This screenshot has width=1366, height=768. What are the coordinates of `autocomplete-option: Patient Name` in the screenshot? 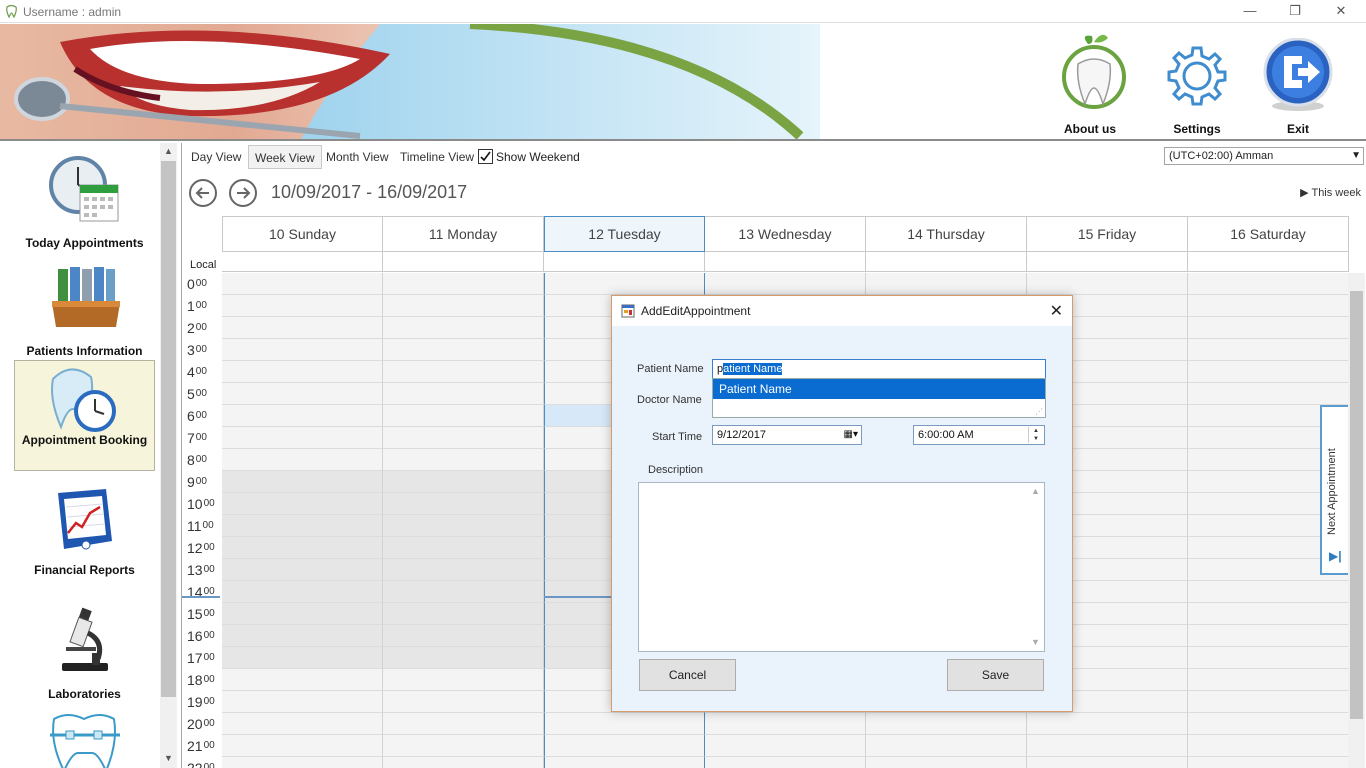 It's located at (879, 389).